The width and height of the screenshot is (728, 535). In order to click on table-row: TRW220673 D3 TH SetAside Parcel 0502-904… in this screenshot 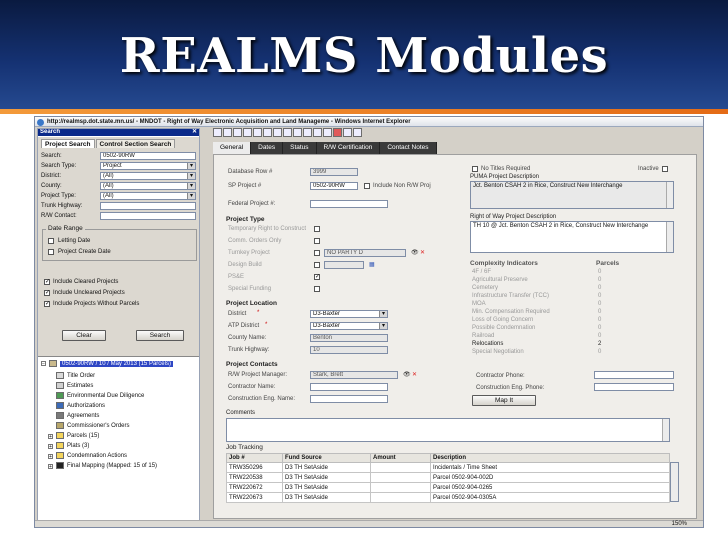, I will do `click(448, 497)`.